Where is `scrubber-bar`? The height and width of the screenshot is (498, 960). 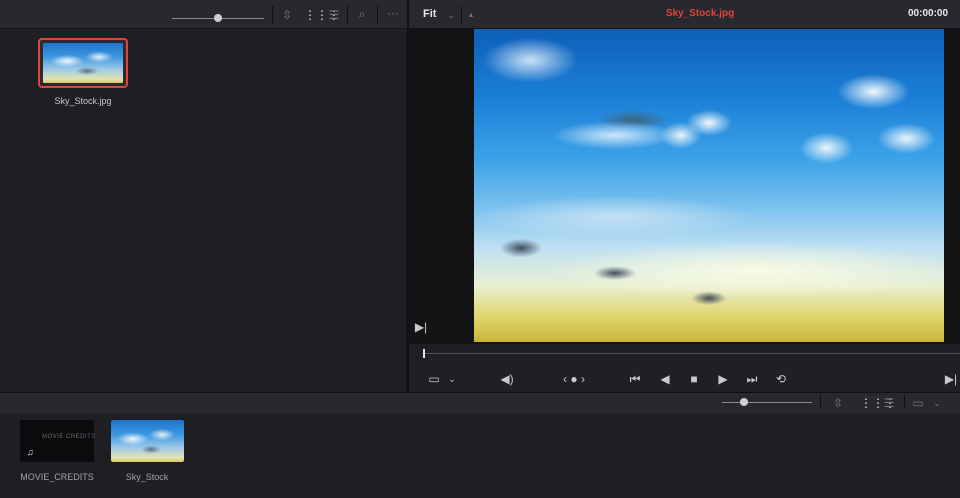 scrubber-bar is located at coordinates (691, 353).